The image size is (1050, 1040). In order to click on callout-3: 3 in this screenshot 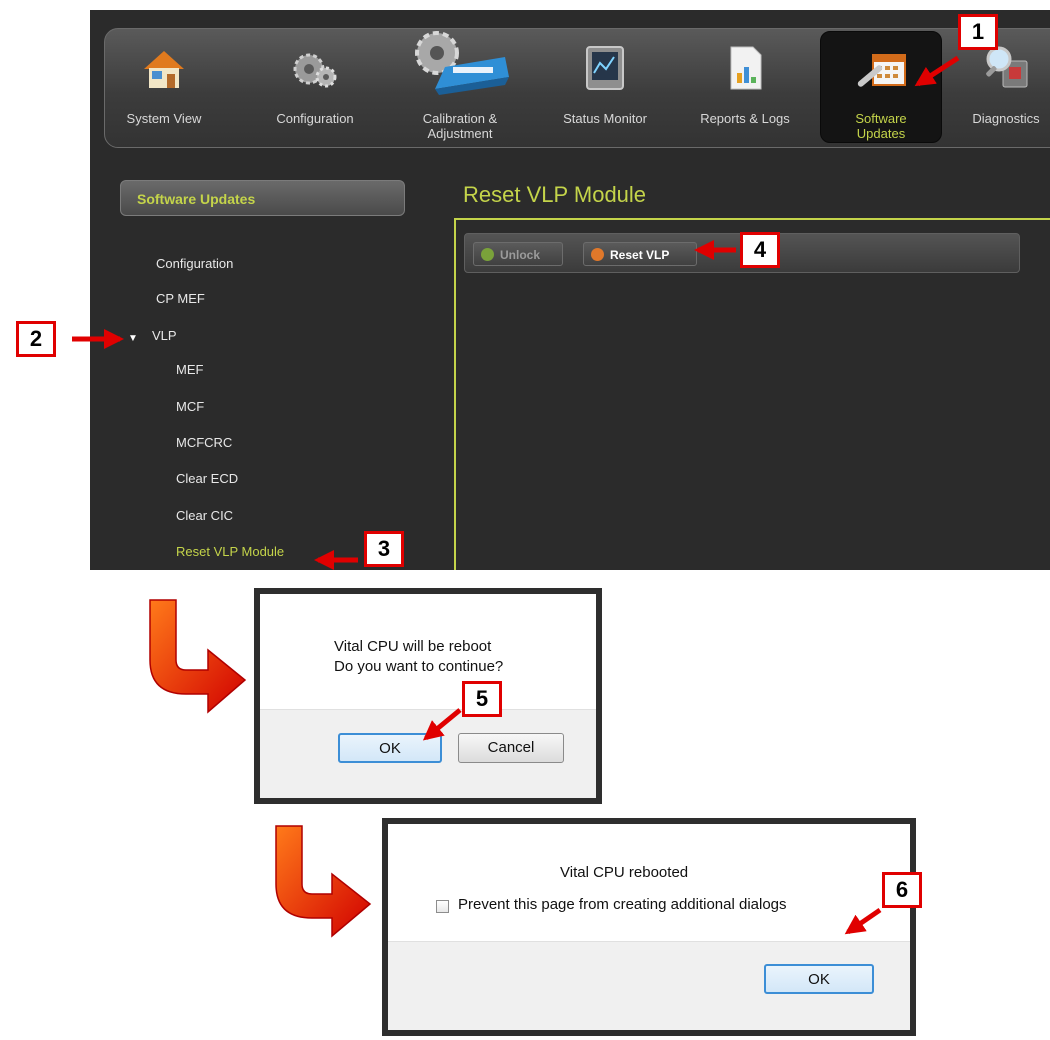, I will do `click(384, 549)`.